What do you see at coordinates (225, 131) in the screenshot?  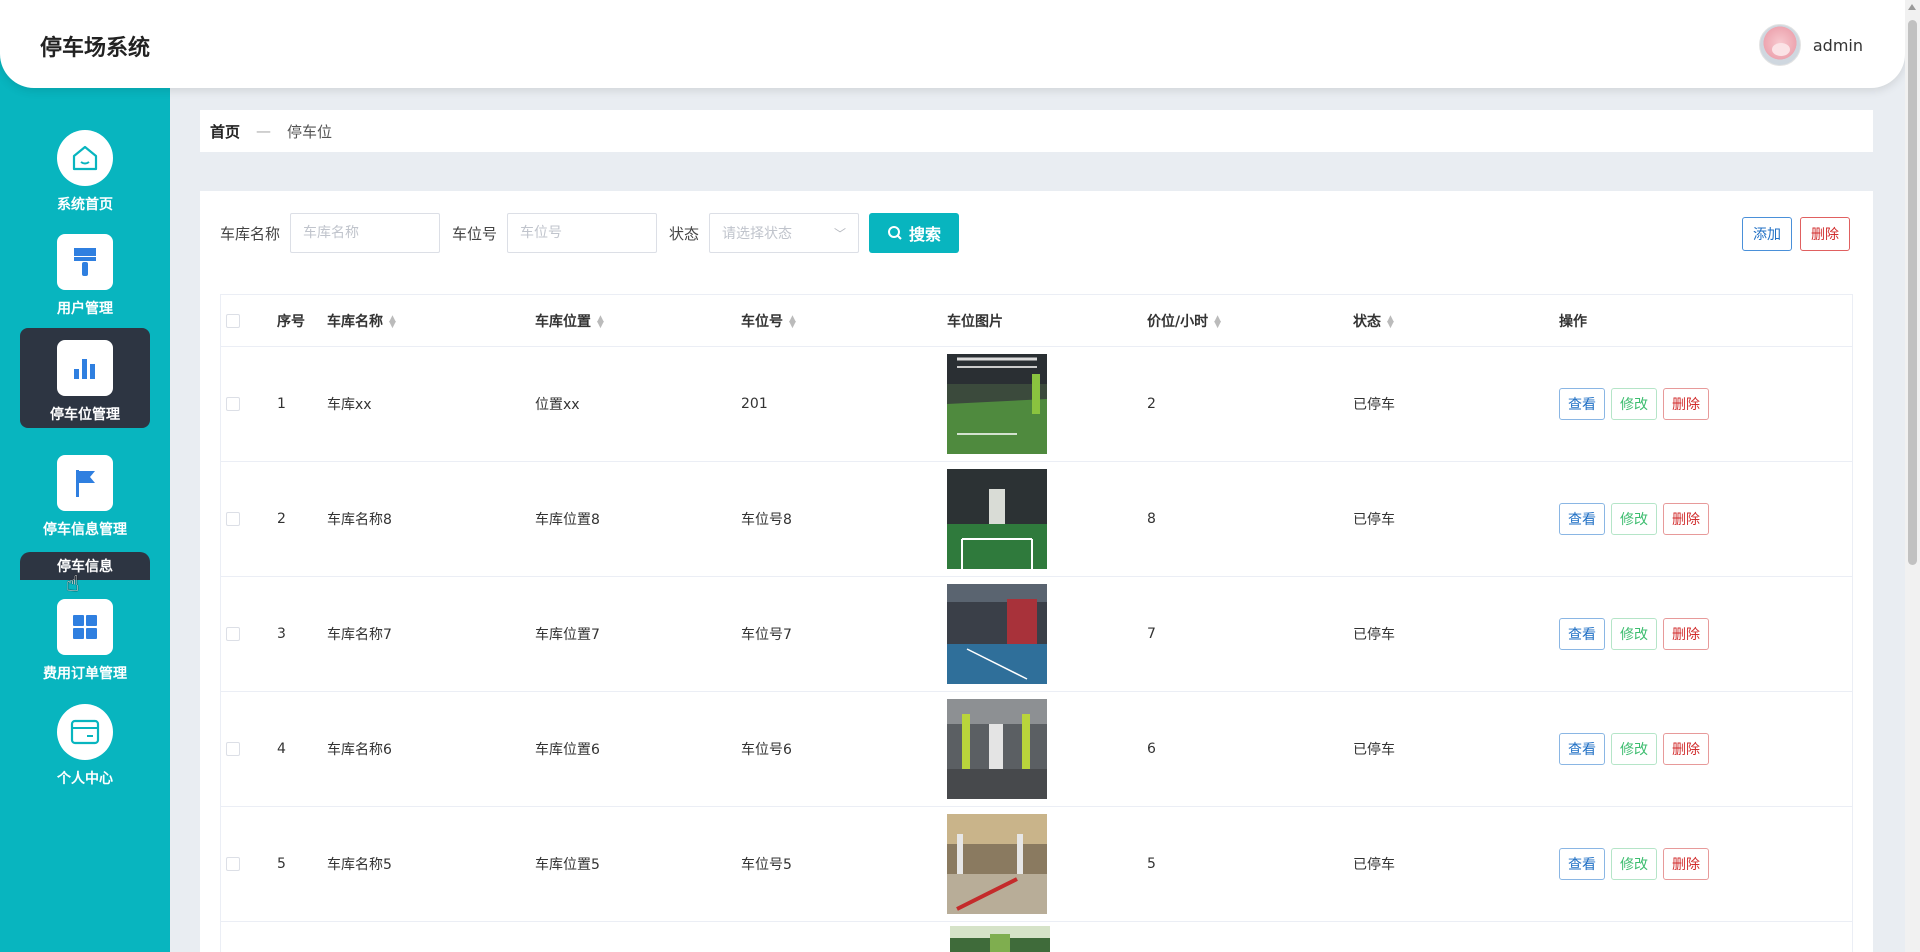 I see `breadcrumb-home: 首页` at bounding box center [225, 131].